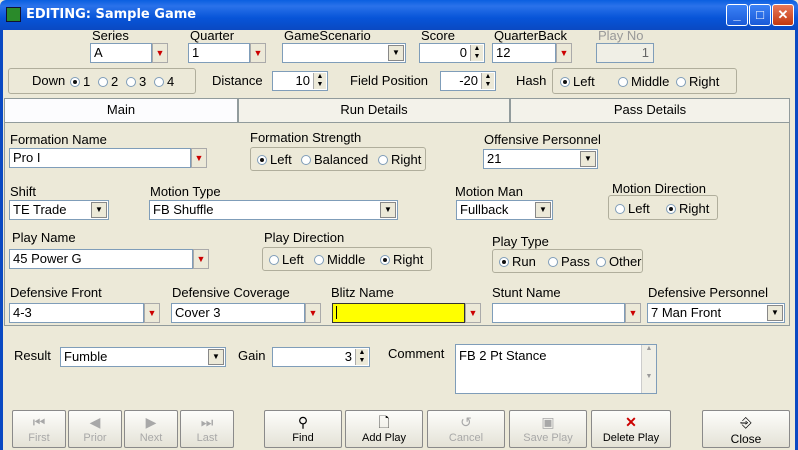  I want to click on play-type-label: Play Type, so click(520, 241).